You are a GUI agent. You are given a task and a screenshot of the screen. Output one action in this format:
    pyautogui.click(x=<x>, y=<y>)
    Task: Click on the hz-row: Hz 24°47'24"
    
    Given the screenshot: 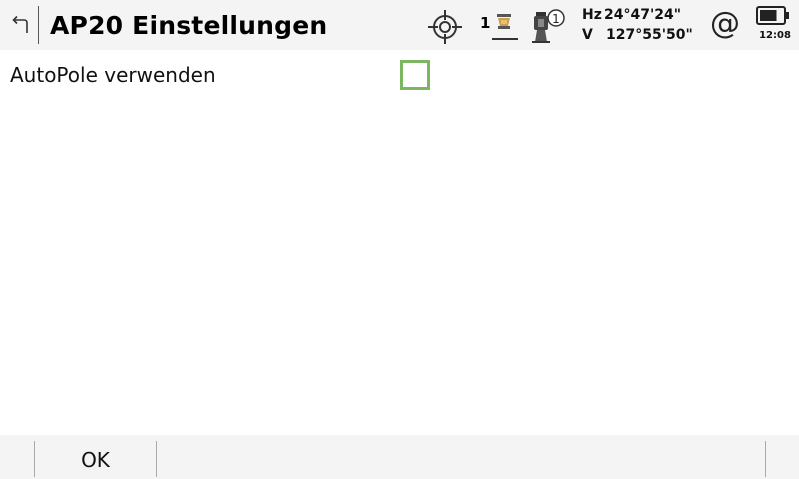 What is the action you would take?
    pyautogui.click(x=640, y=15)
    